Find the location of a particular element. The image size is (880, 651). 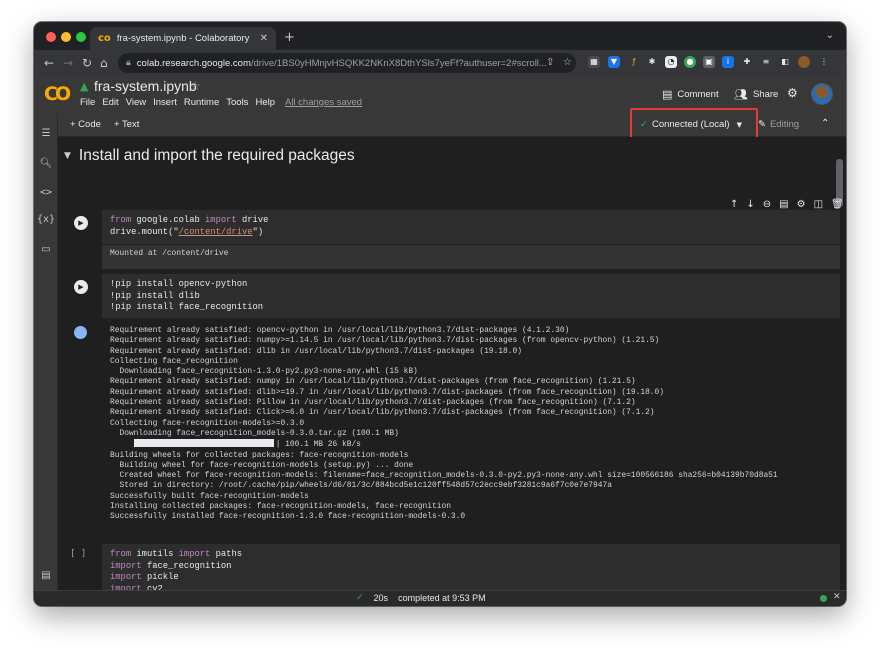

close-window-button is located at coordinates (51, 37).